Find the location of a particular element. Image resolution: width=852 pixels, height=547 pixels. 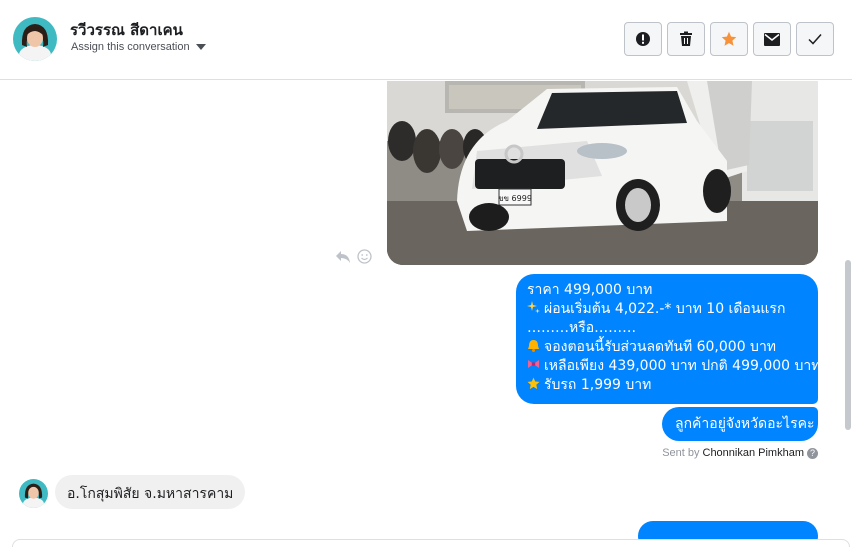

delete-button is located at coordinates (686, 39).